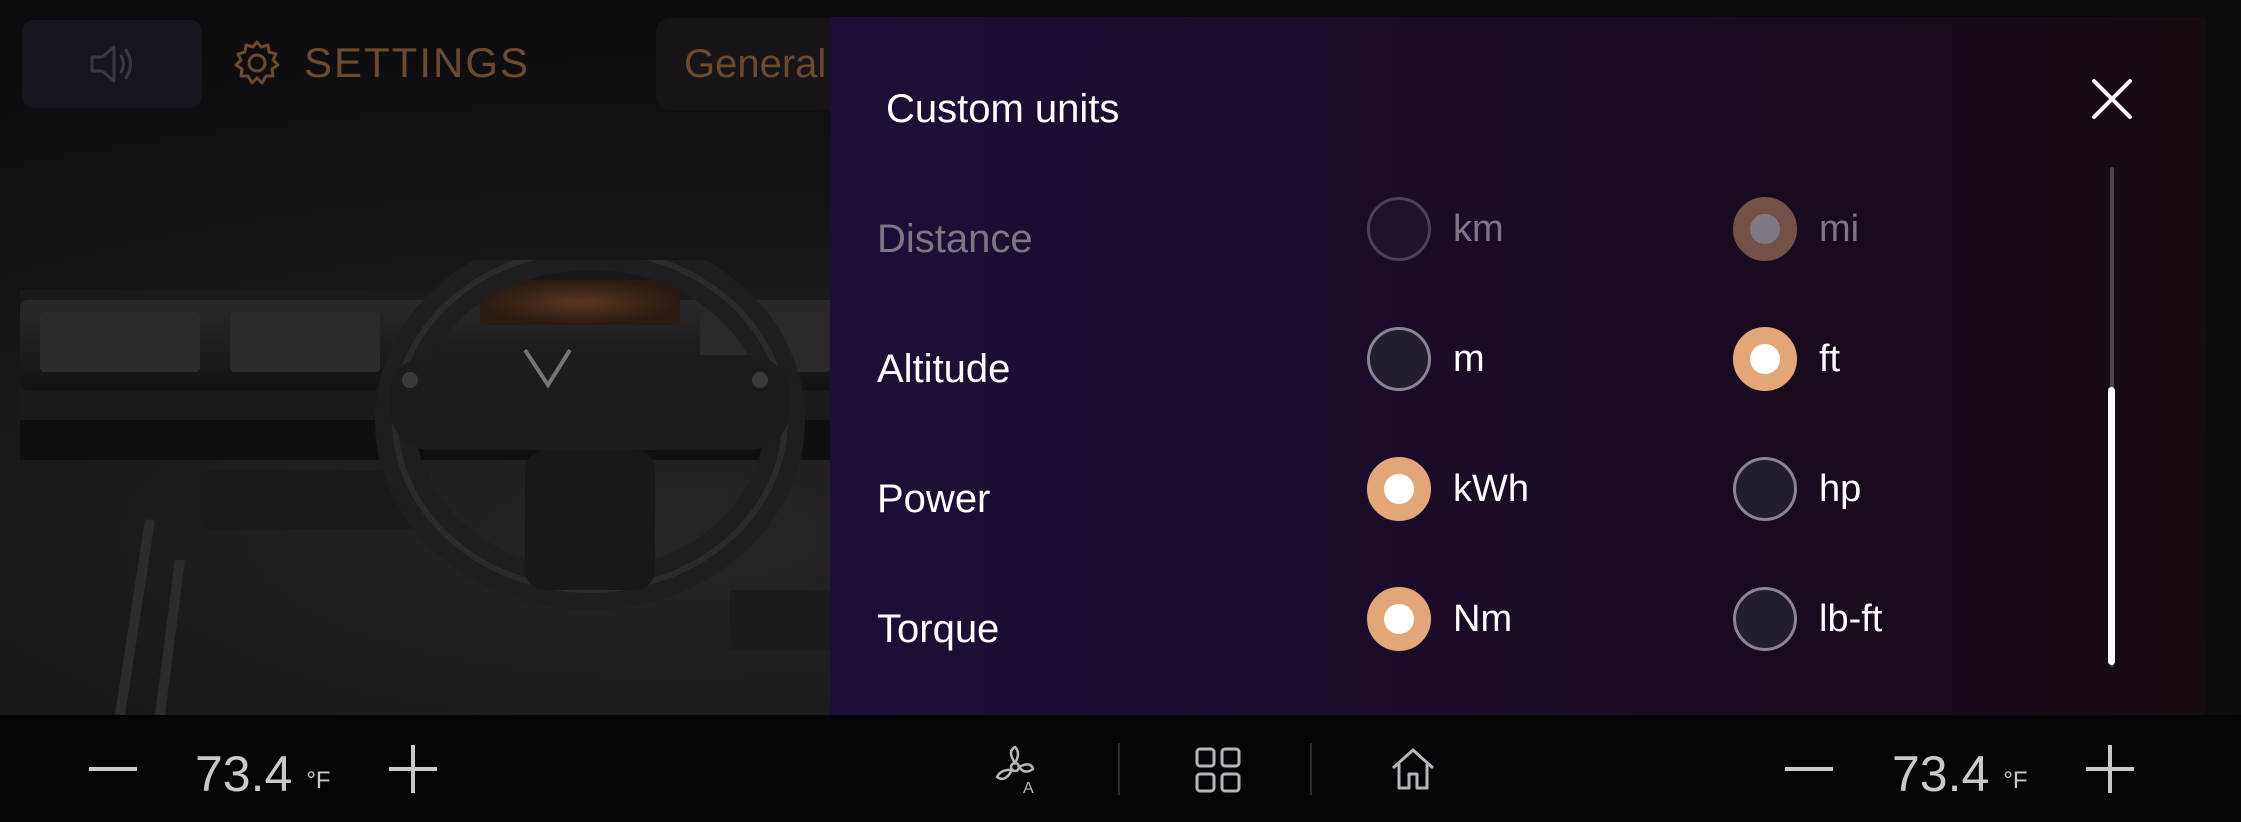 This screenshot has width=2241, height=822. I want to click on fan-auto-icon: A, so click(1015, 770).